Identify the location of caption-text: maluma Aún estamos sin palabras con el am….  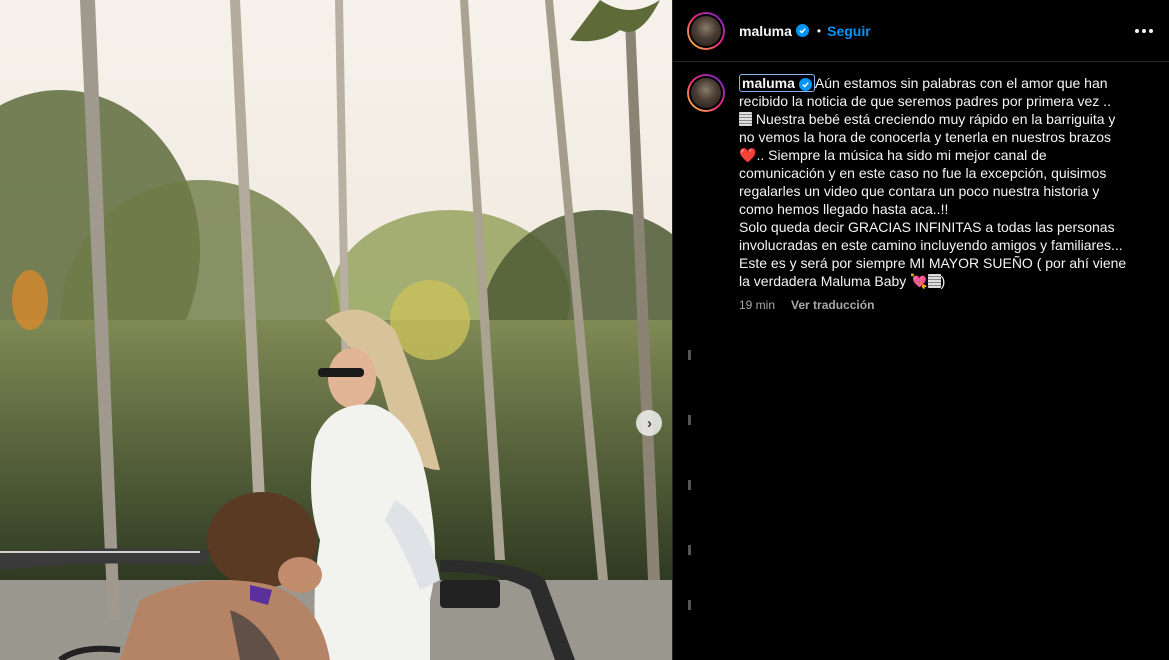
(939, 194).